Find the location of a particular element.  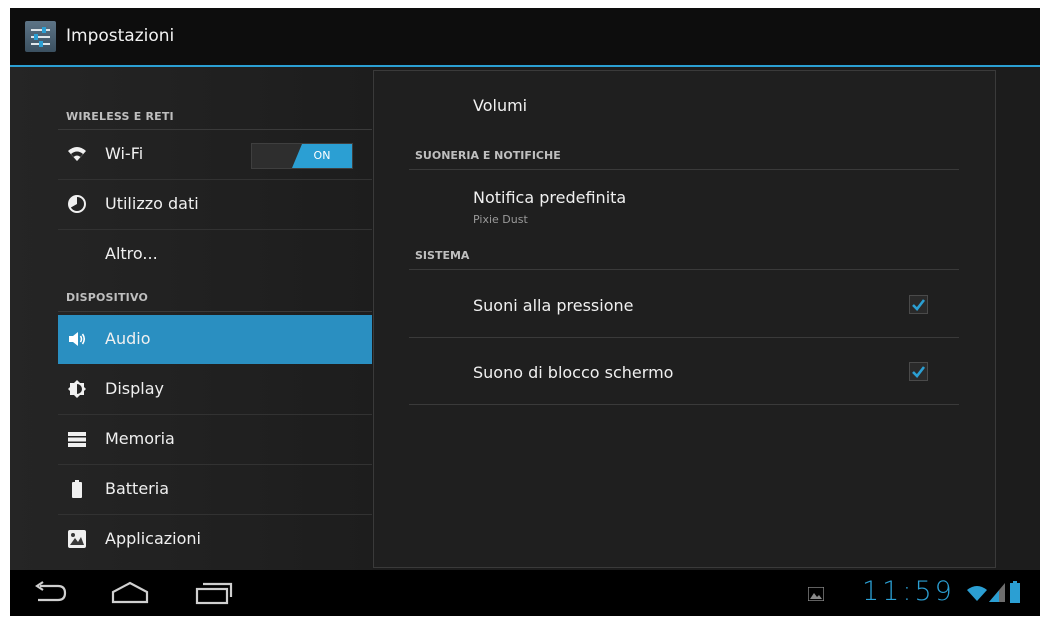

touch-sounds-checkbox is located at coordinates (918, 304).